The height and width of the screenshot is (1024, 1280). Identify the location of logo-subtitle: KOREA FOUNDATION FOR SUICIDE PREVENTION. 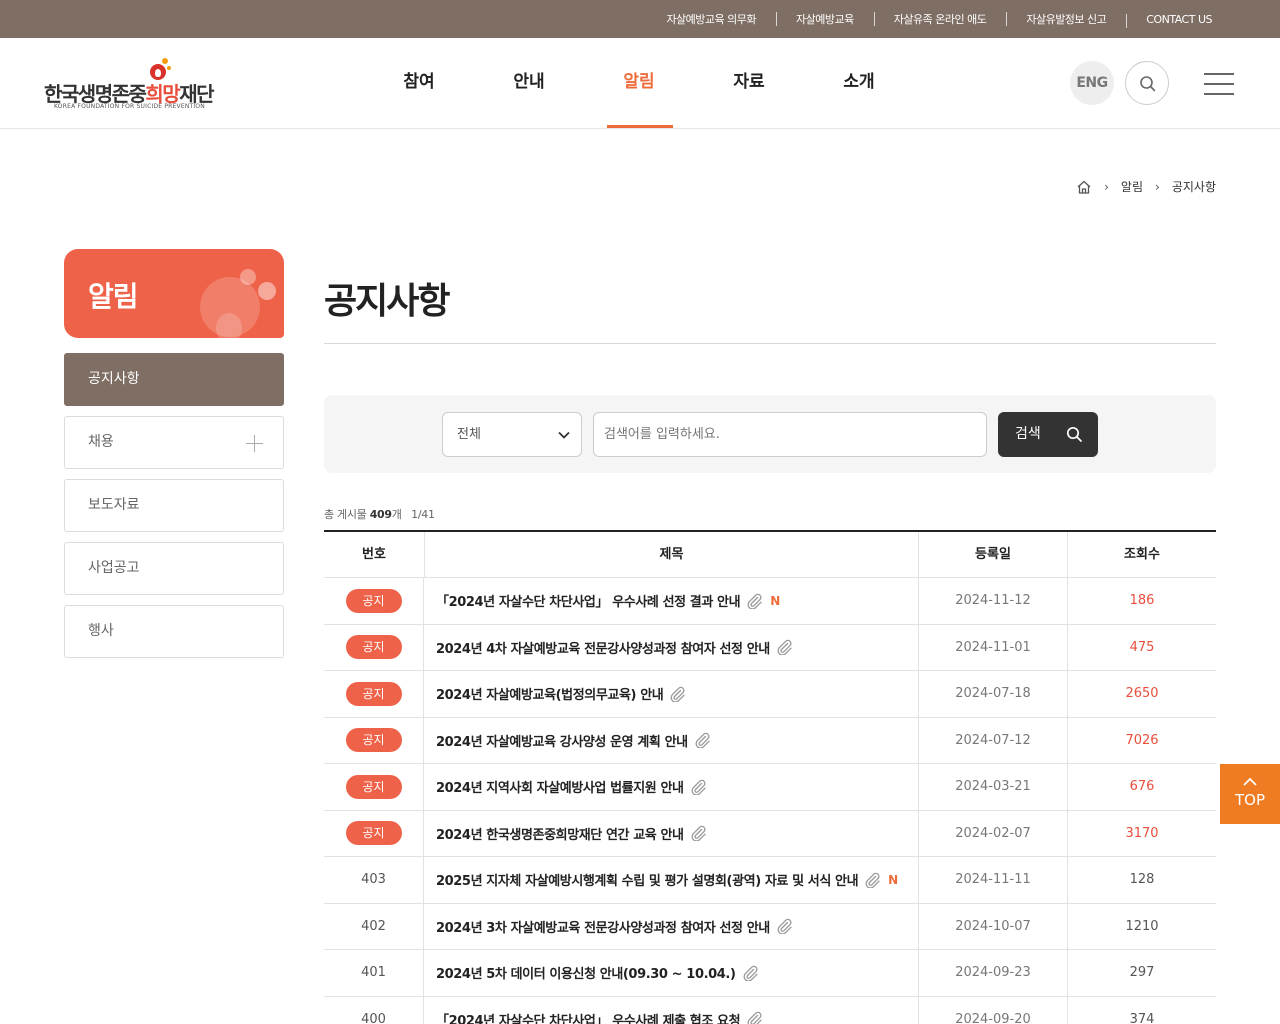
(129, 106).